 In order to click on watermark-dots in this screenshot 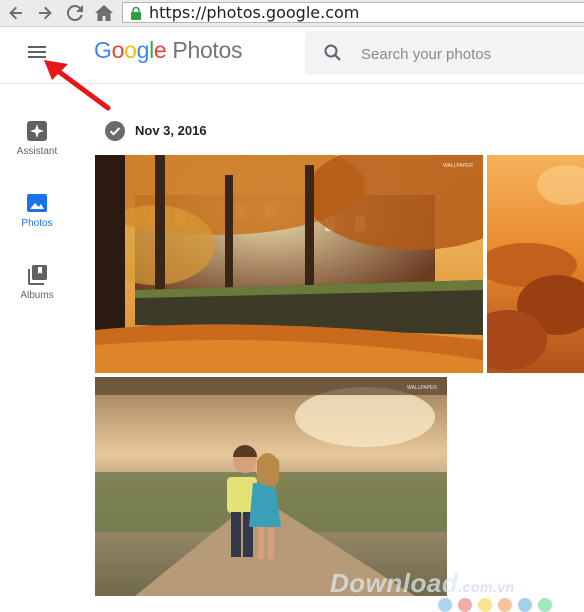, I will do `click(495, 605)`.